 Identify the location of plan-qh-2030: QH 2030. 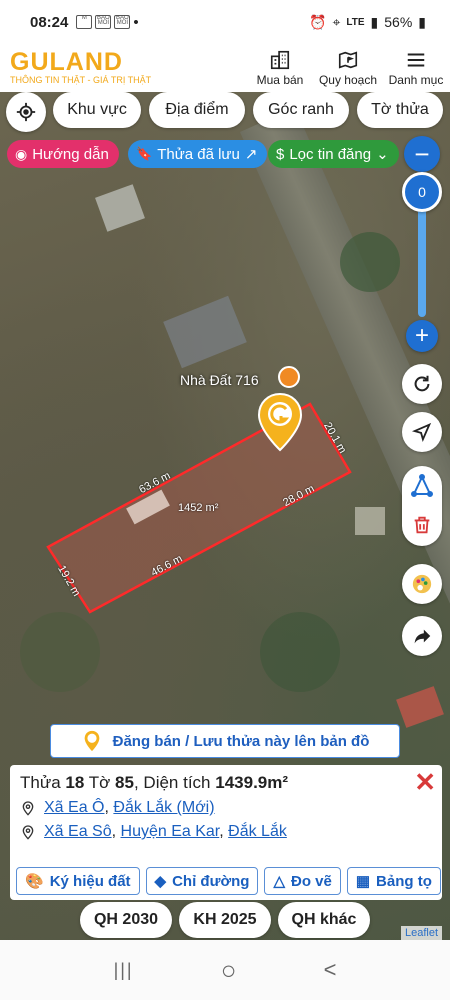
(126, 920).